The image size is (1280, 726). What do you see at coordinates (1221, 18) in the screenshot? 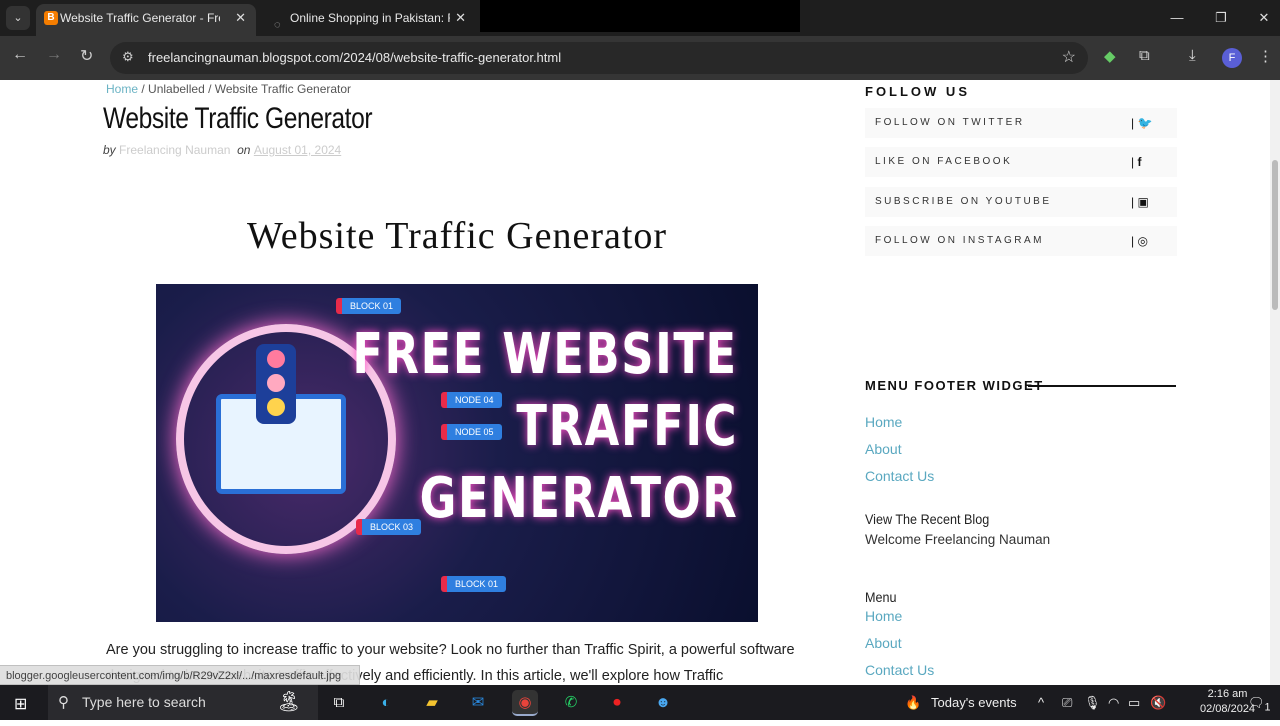
I see `restore-button: ❐` at bounding box center [1221, 18].